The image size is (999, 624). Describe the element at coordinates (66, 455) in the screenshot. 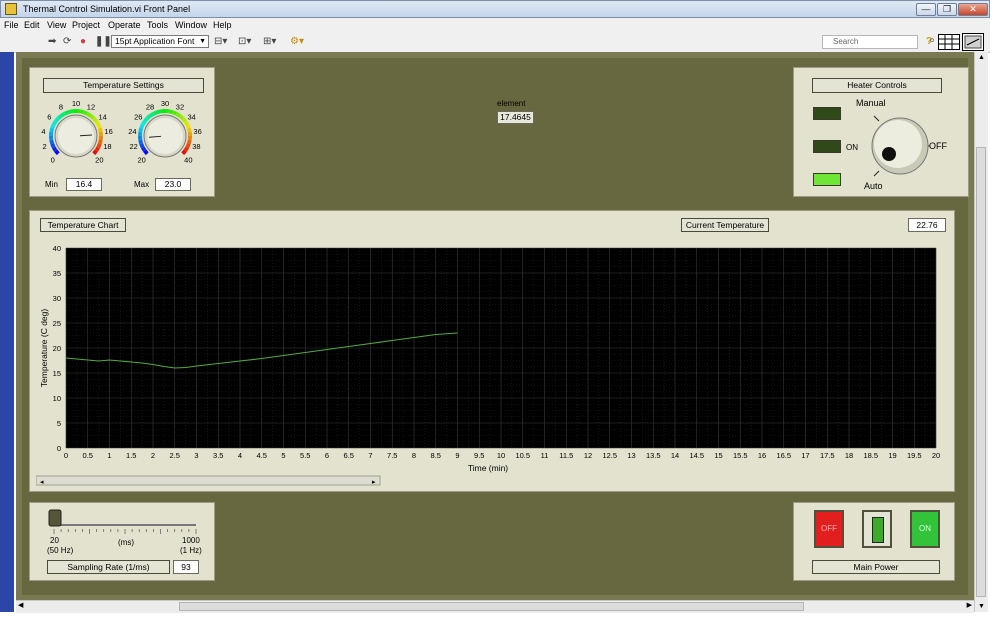

I see `x-tick-label: 0` at that location.